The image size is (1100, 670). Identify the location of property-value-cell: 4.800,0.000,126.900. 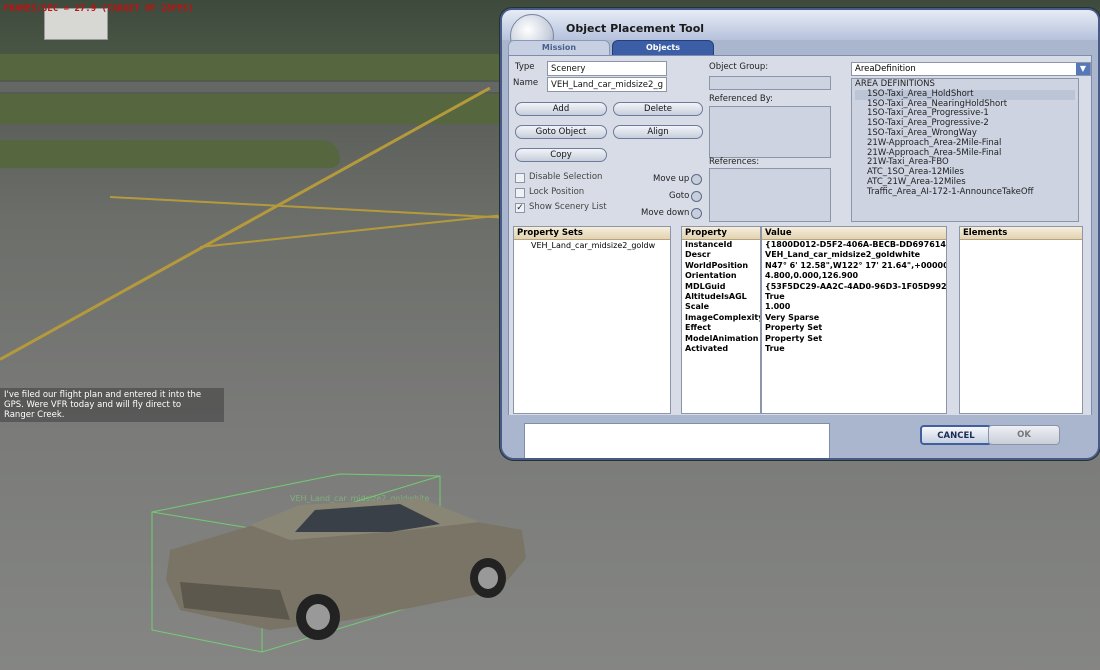
(854, 276).